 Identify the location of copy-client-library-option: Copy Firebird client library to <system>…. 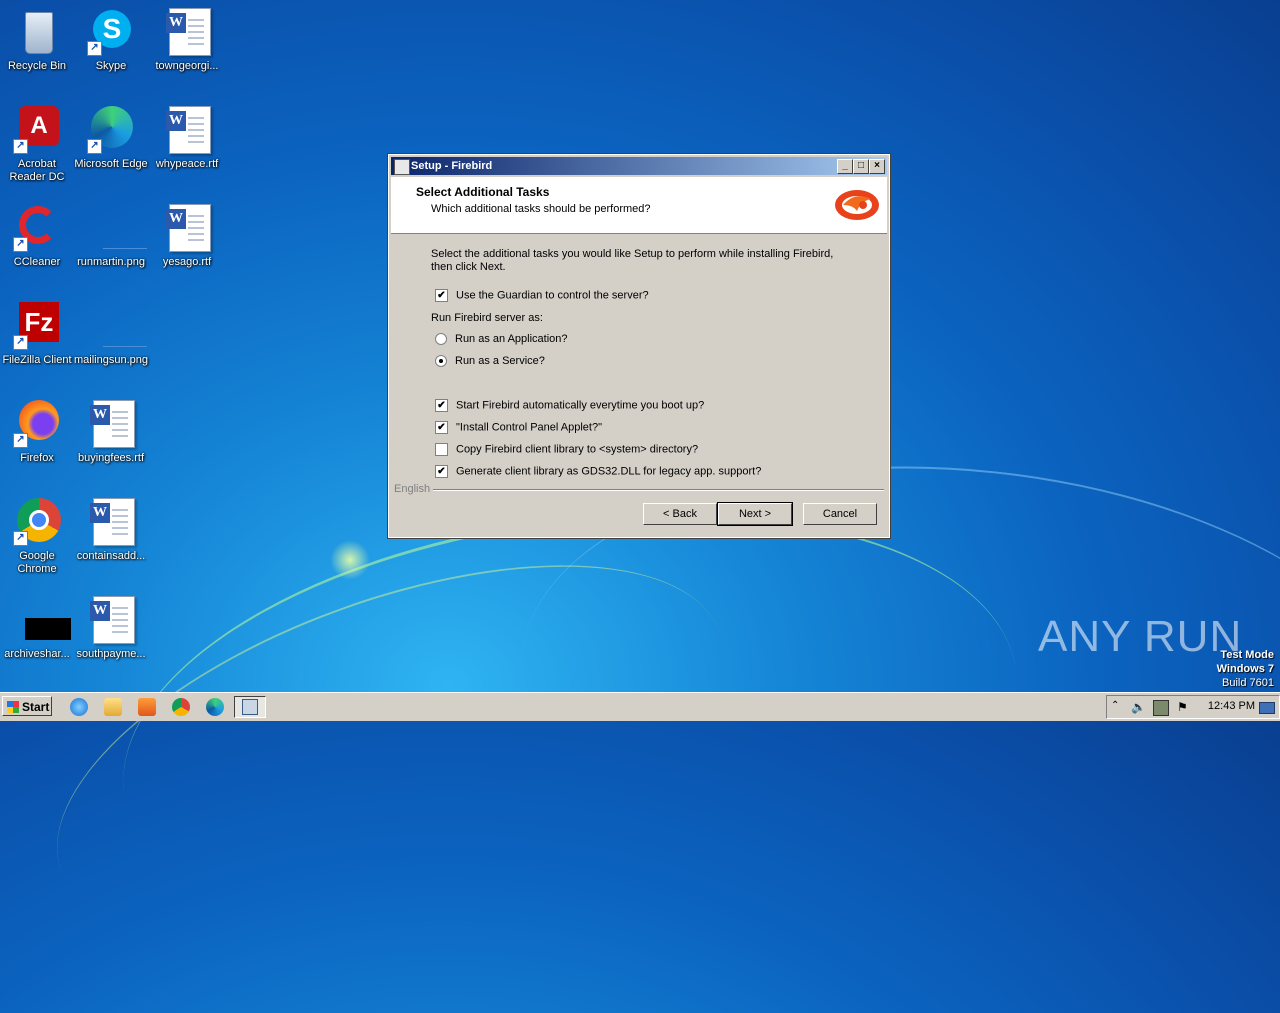
(566, 450).